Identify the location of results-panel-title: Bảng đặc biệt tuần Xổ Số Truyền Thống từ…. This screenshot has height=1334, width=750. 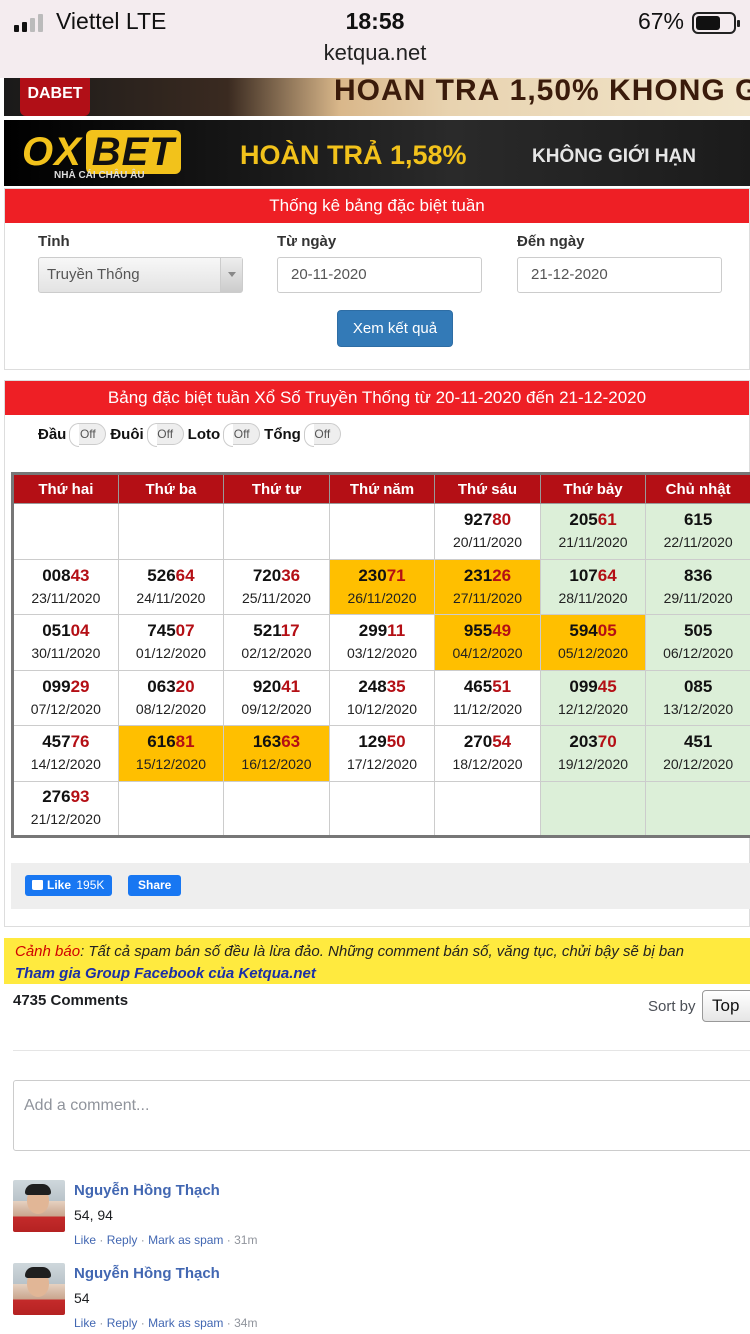
(377, 398).